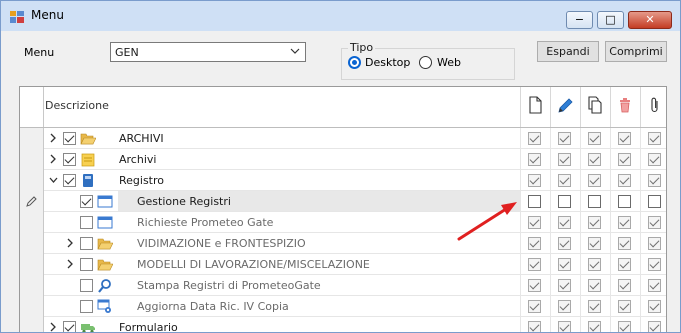 This screenshot has width=681, height=333. I want to click on tree-row: Richieste Prometeo Gate, so click(343, 222).